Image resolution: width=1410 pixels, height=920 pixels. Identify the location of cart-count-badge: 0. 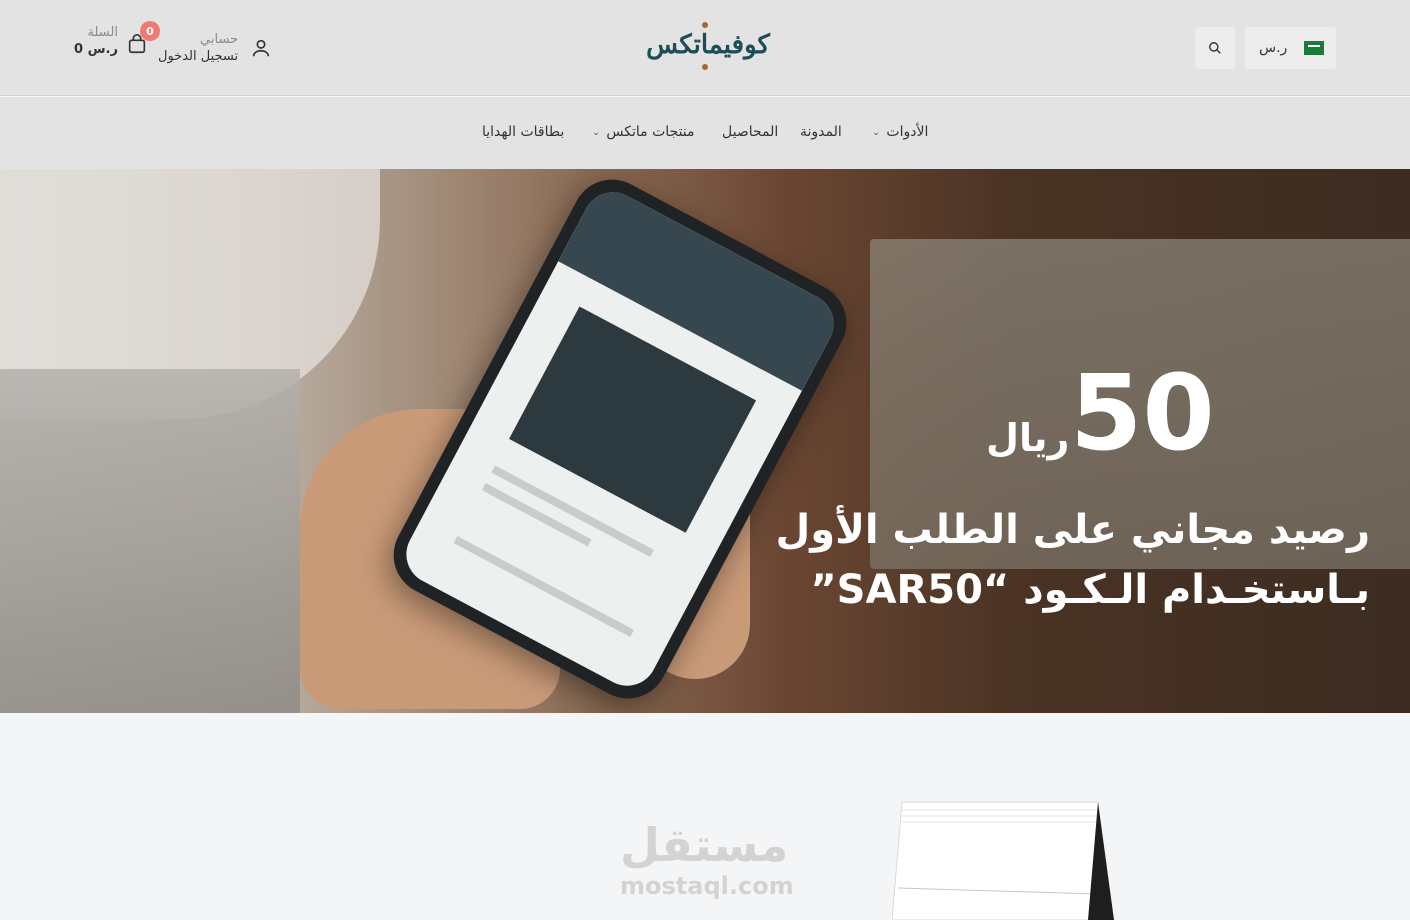
(149, 31).